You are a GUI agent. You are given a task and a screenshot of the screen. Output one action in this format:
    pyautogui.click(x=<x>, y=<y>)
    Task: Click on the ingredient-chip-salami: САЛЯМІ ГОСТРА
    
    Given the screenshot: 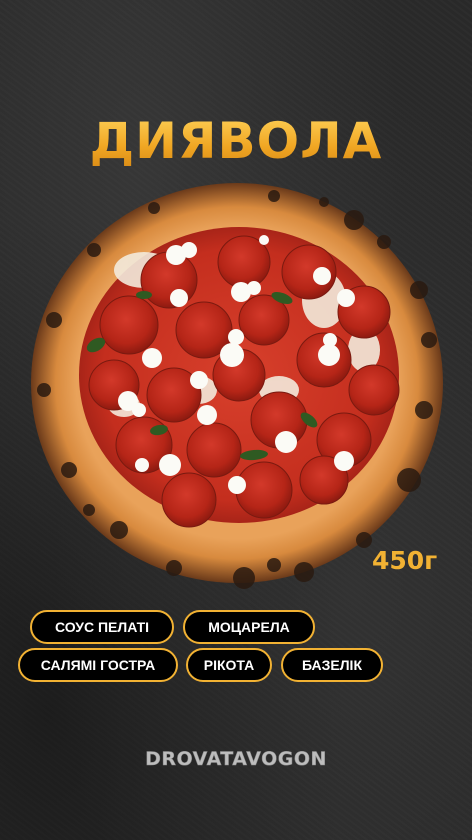 What is the action you would take?
    pyautogui.click(x=98, y=665)
    